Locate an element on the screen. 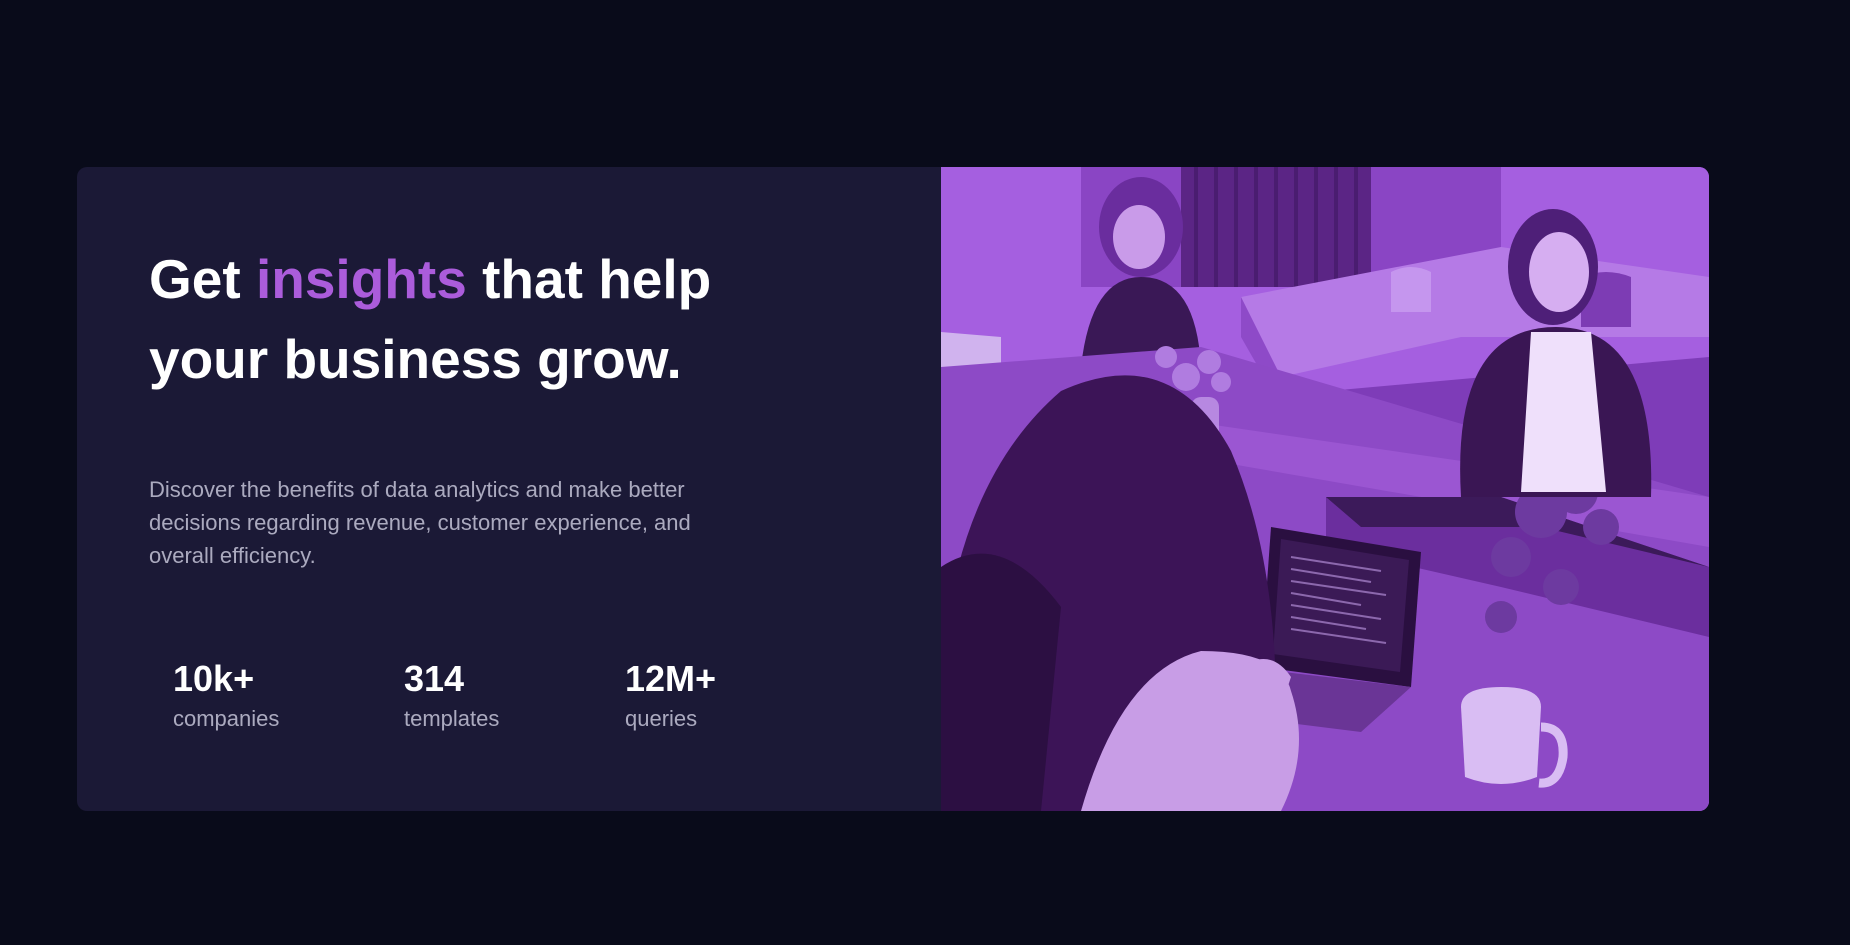 This screenshot has width=1850, height=945. stat-value: 314 is located at coordinates (434, 678).